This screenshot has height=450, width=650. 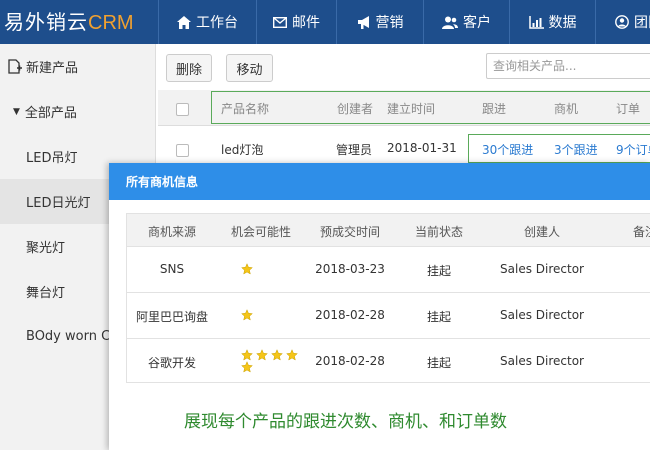 What do you see at coordinates (507, 149) in the screenshot?
I see `followups-link: 30个跟进` at bounding box center [507, 149].